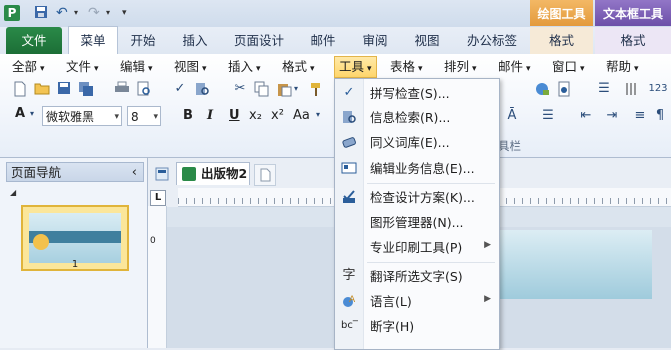 This screenshot has width=671, height=350. Describe the element at coordinates (492, 40) in the screenshot. I see `tab-office-tab: 办公标签` at that location.